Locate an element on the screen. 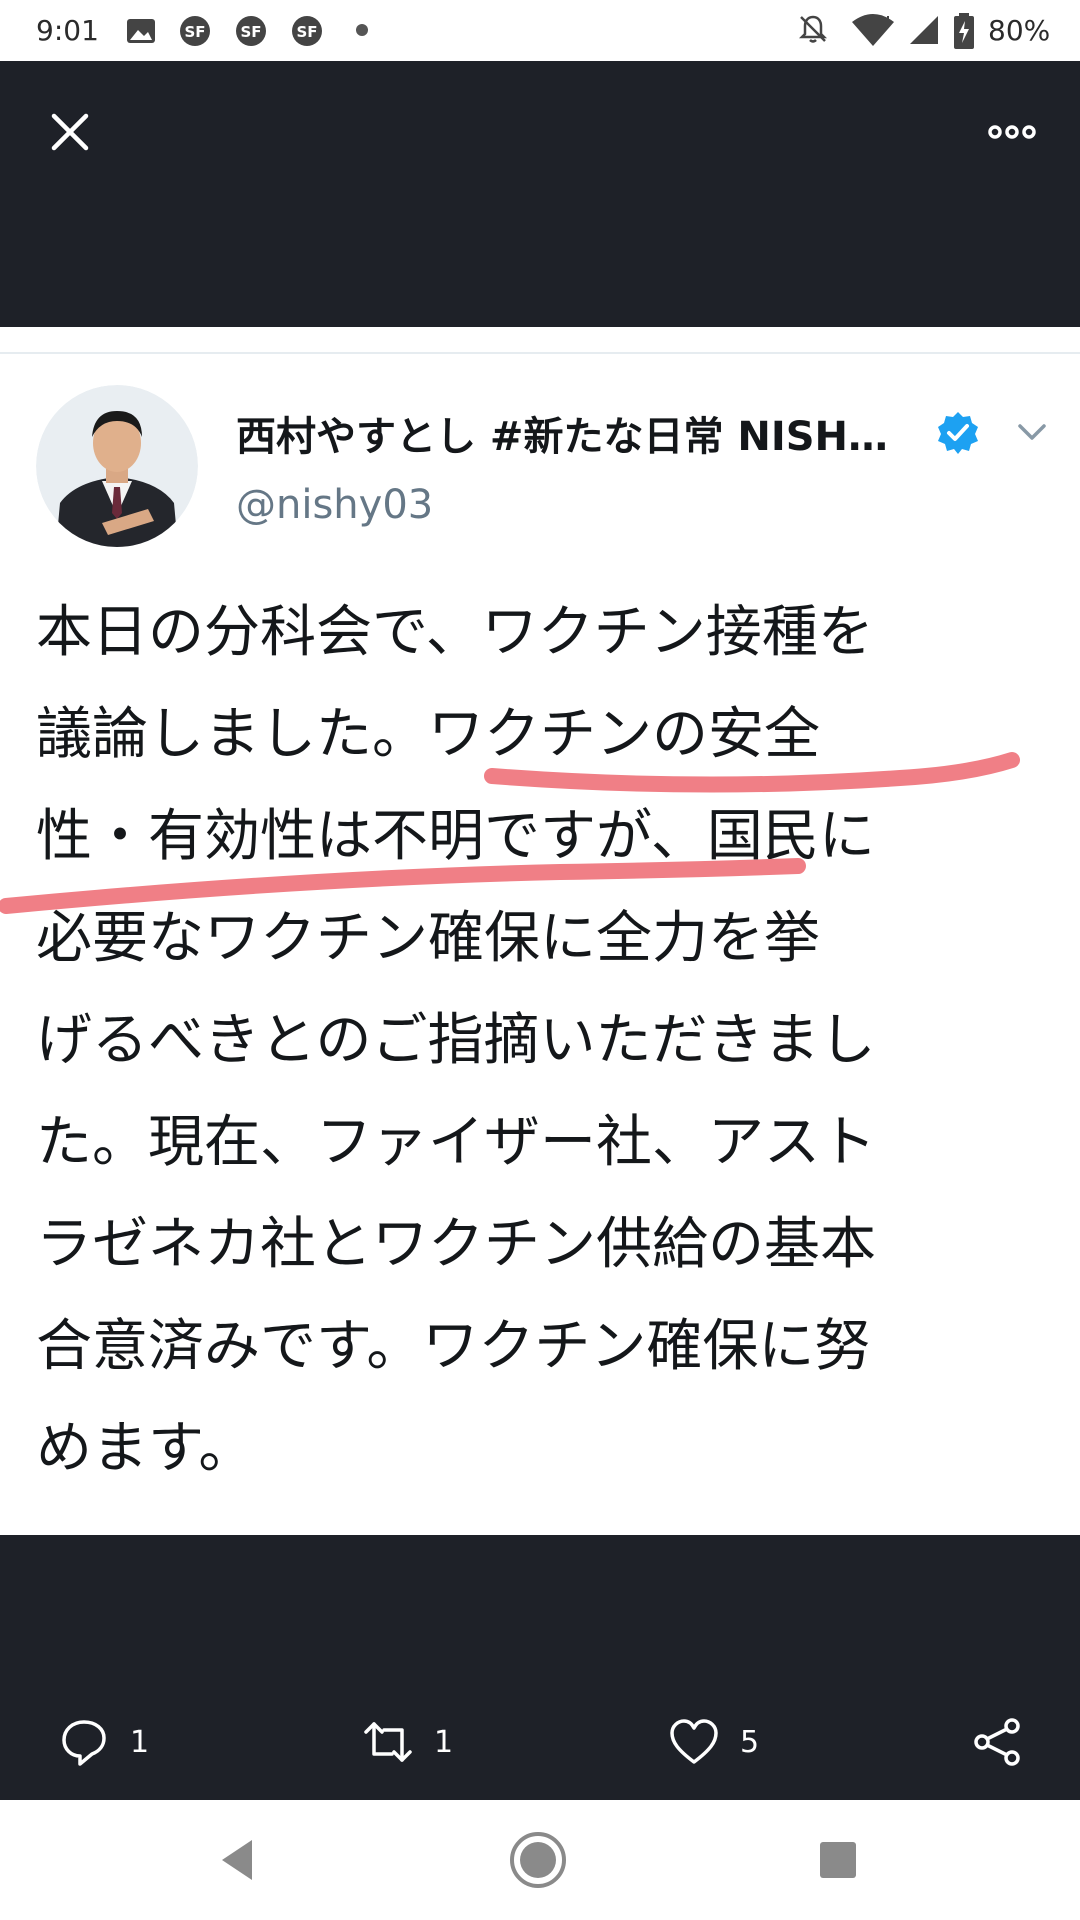 The width and height of the screenshot is (1080, 1920). verified-badge-icon is located at coordinates (958, 433).